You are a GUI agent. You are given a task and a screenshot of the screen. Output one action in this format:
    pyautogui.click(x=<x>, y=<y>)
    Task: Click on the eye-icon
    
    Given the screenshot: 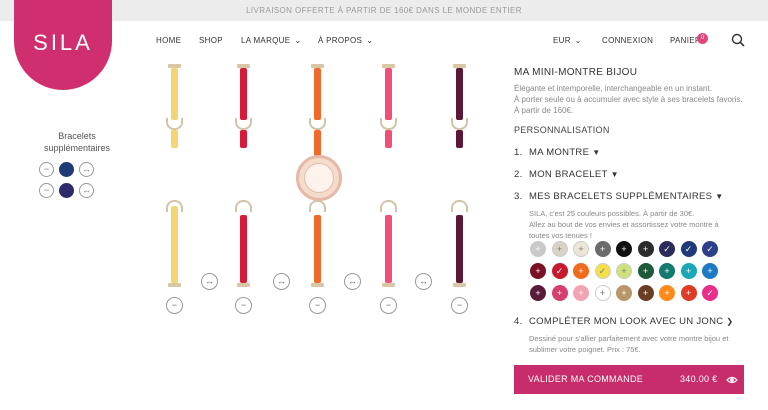 What is the action you would take?
    pyautogui.click(x=732, y=380)
    